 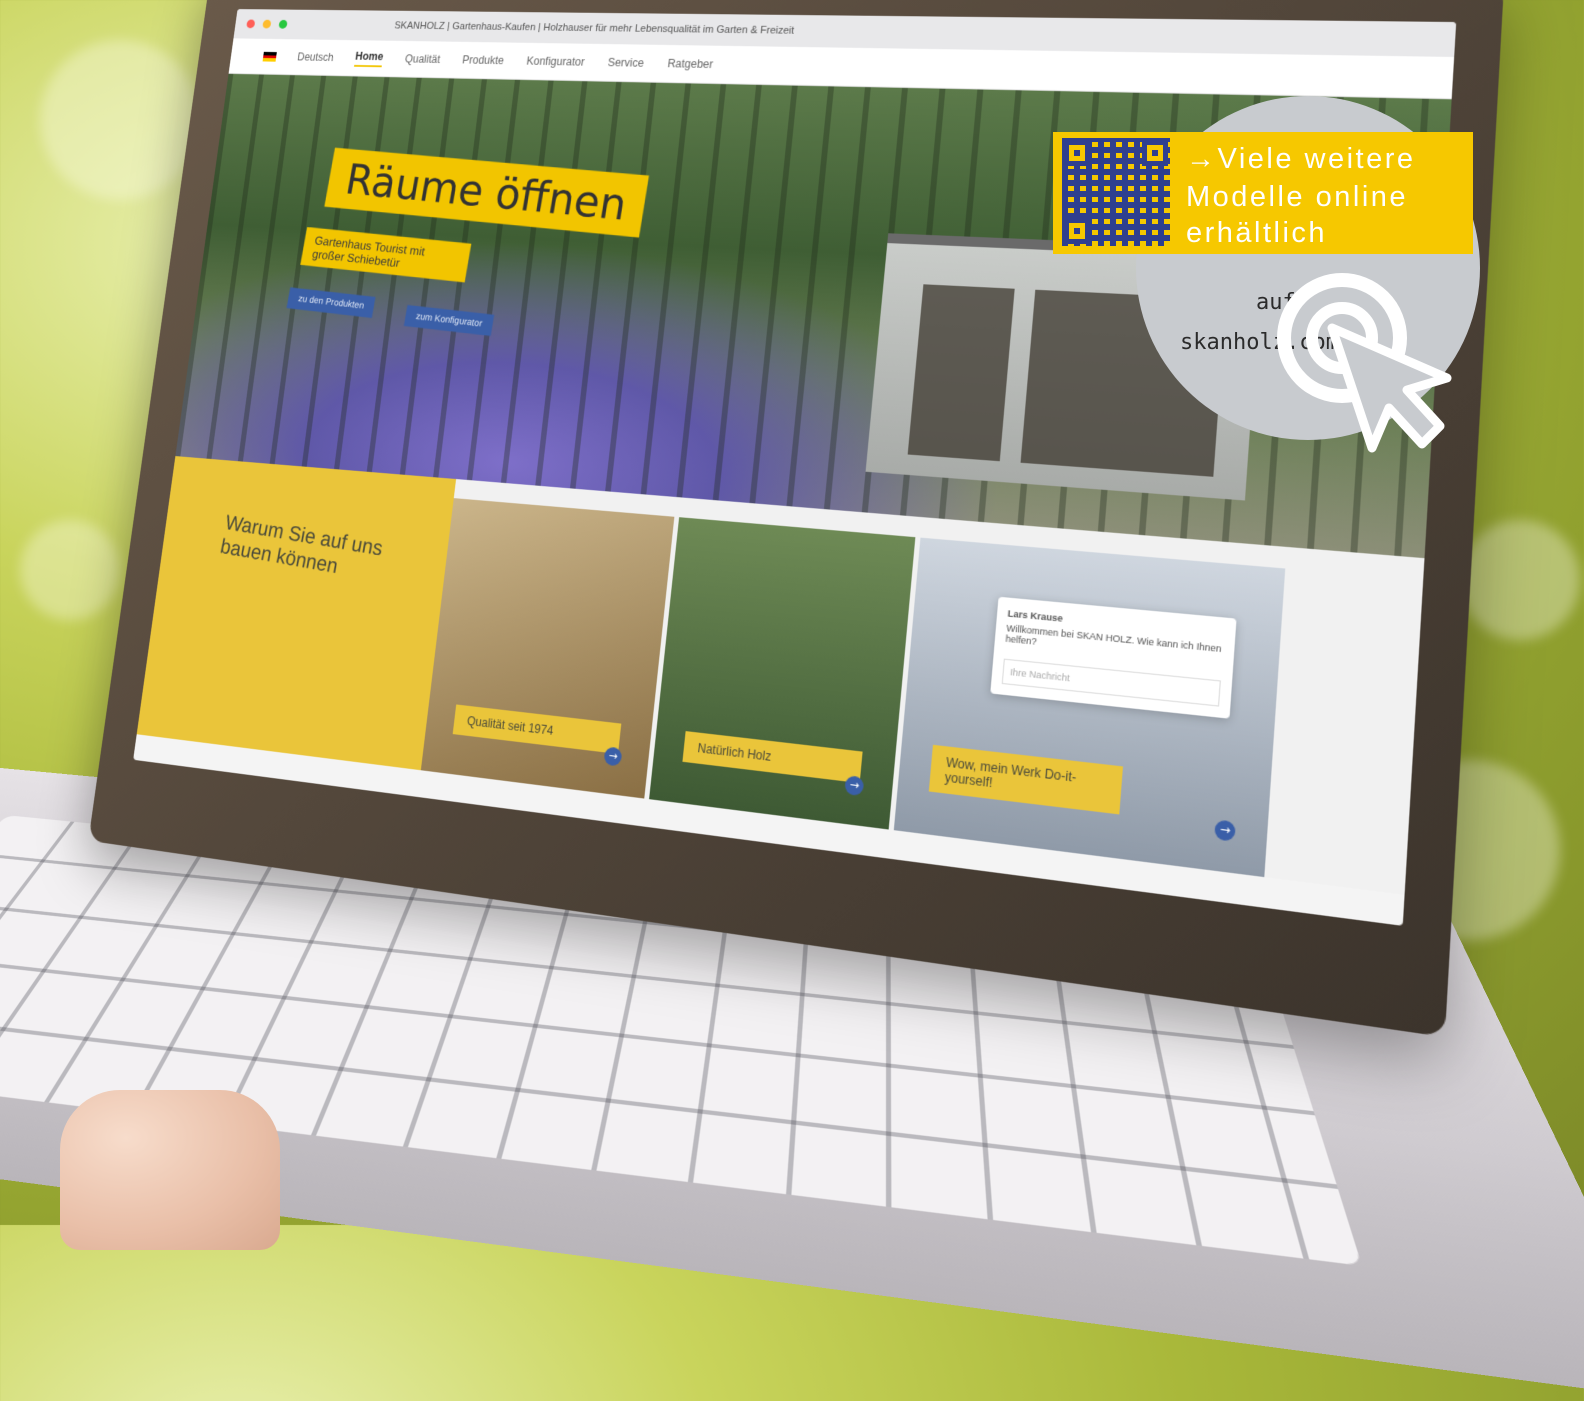 What do you see at coordinates (537, 729) in the screenshot?
I see `tile-label: Qualität seit 1974` at bounding box center [537, 729].